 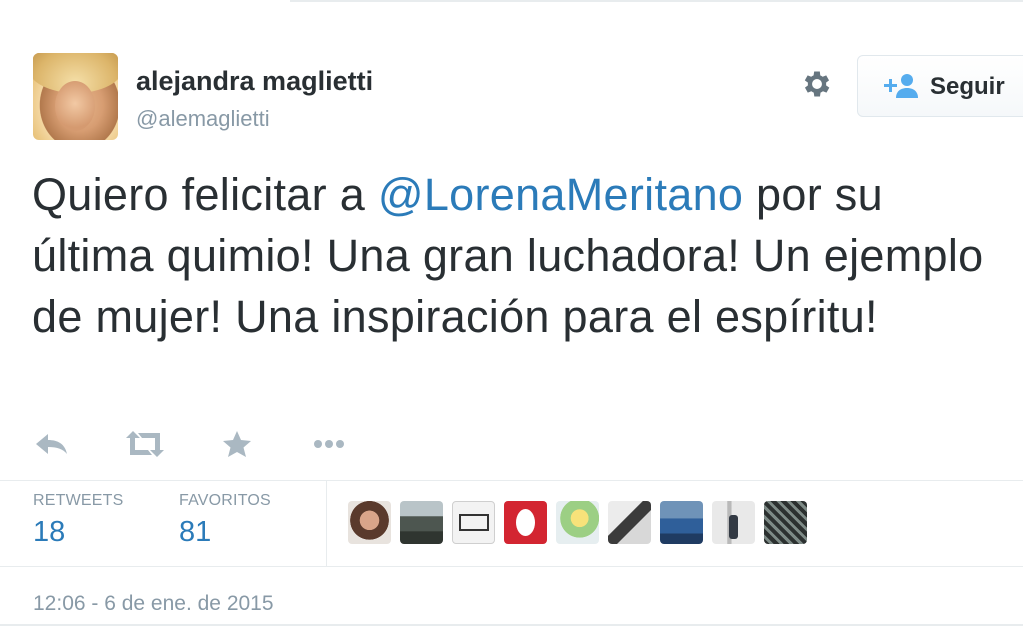 I want to click on top-divider, so click(x=656, y=1).